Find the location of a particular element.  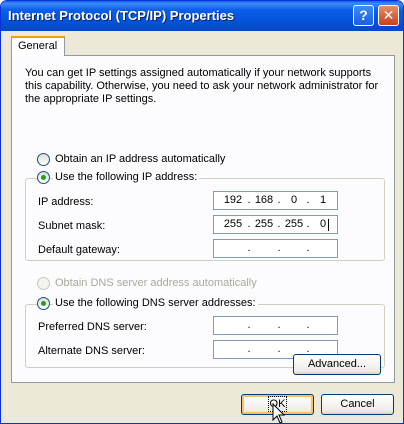

tab-general: General is located at coordinates (38, 46).